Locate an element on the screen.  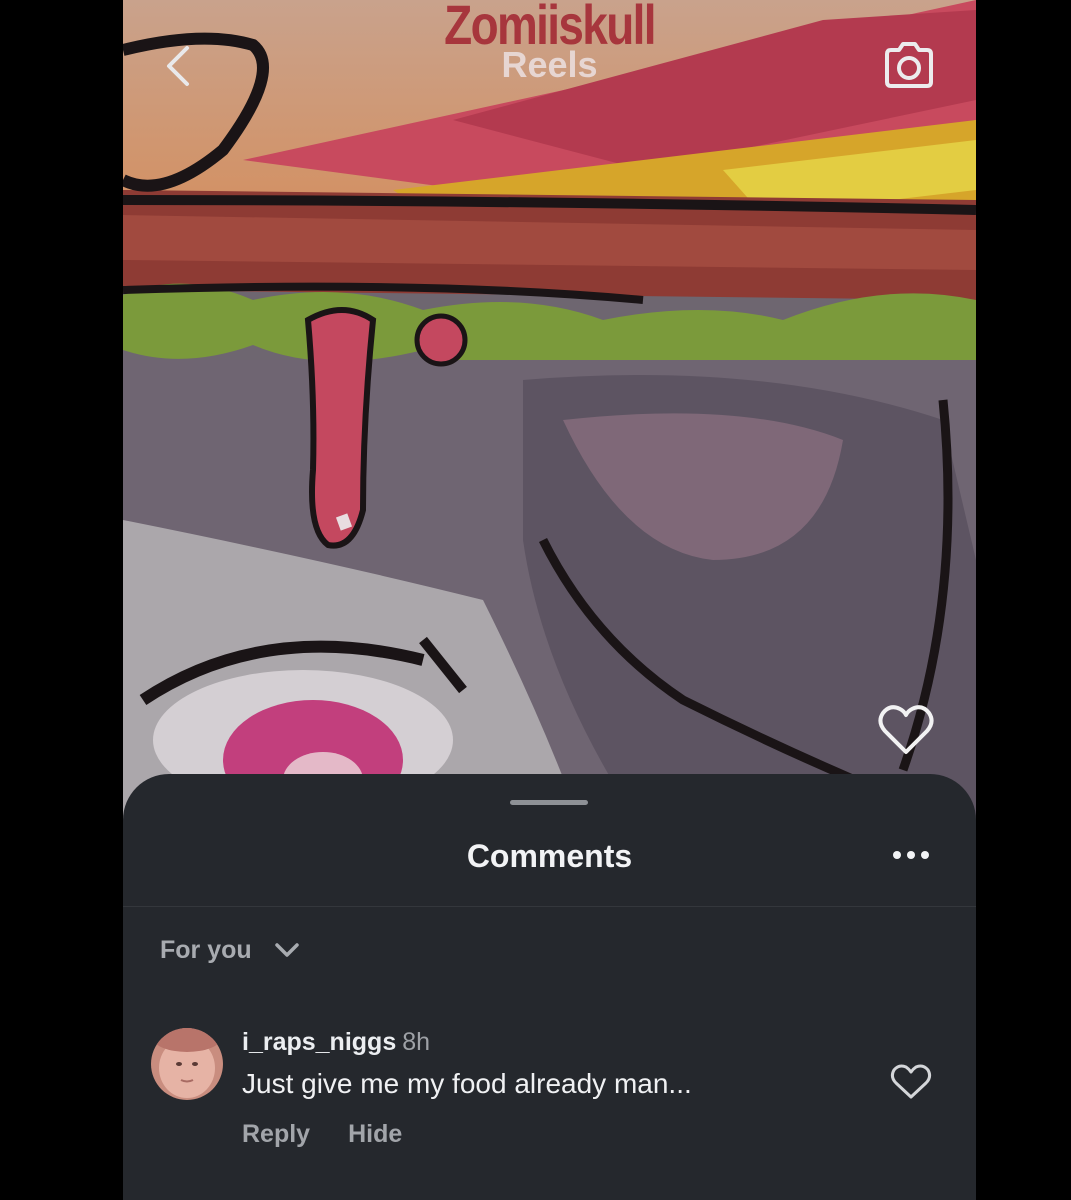
sort-label: For you is located at coordinates (206, 949).